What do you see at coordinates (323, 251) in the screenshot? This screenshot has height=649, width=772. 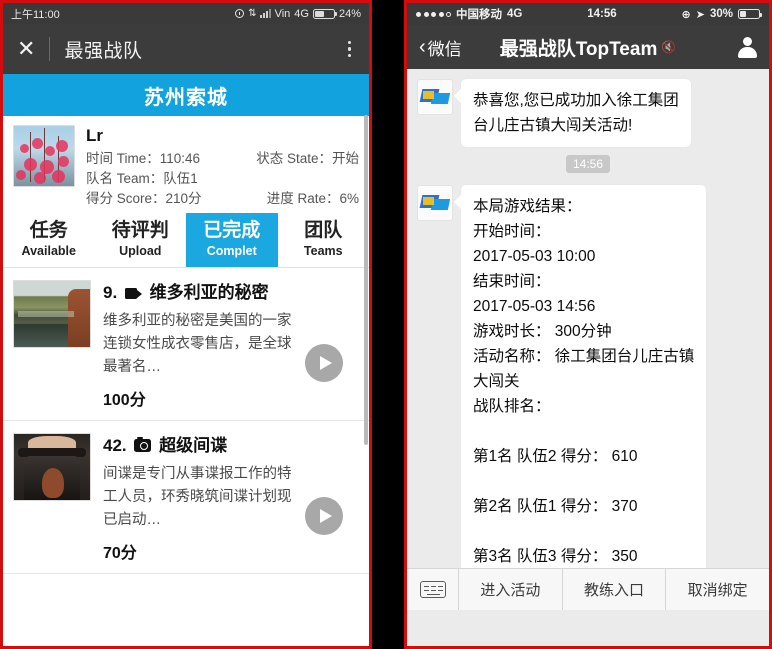 I see `tab-teams-en: Teams` at bounding box center [323, 251].